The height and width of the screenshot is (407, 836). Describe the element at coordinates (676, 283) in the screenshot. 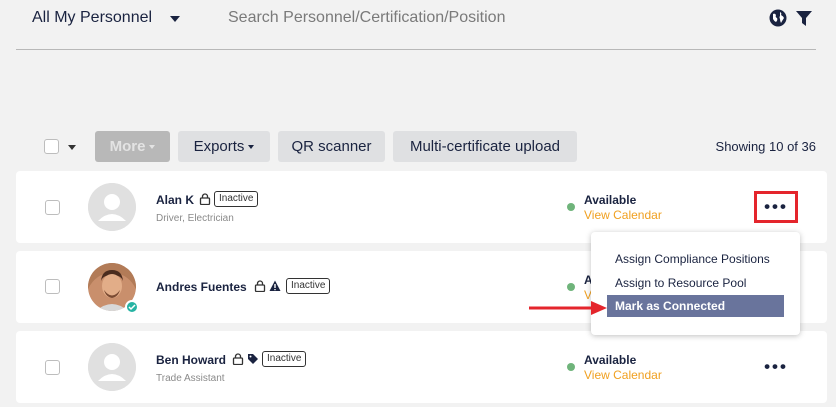

I see `menu-item-assign-to-resource-pool: Assign to Resource Pool` at that location.